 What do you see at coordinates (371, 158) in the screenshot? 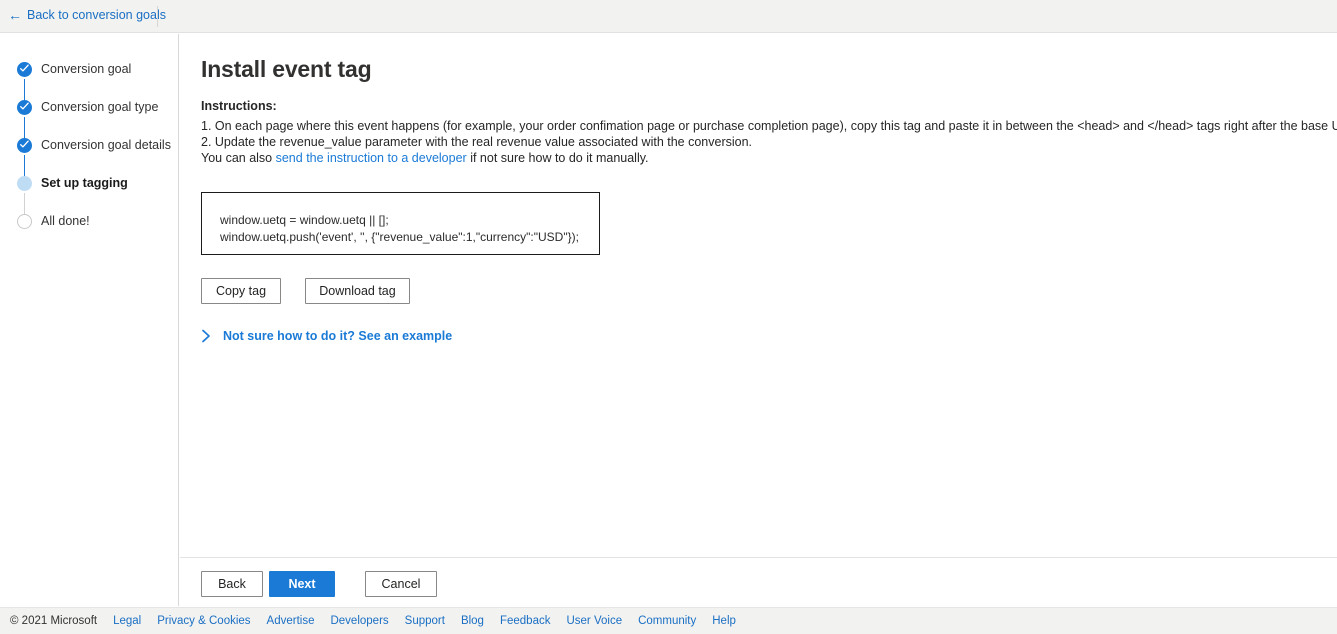
I see `send-instruction-to-developer-link: send the instruction to a developer` at bounding box center [371, 158].